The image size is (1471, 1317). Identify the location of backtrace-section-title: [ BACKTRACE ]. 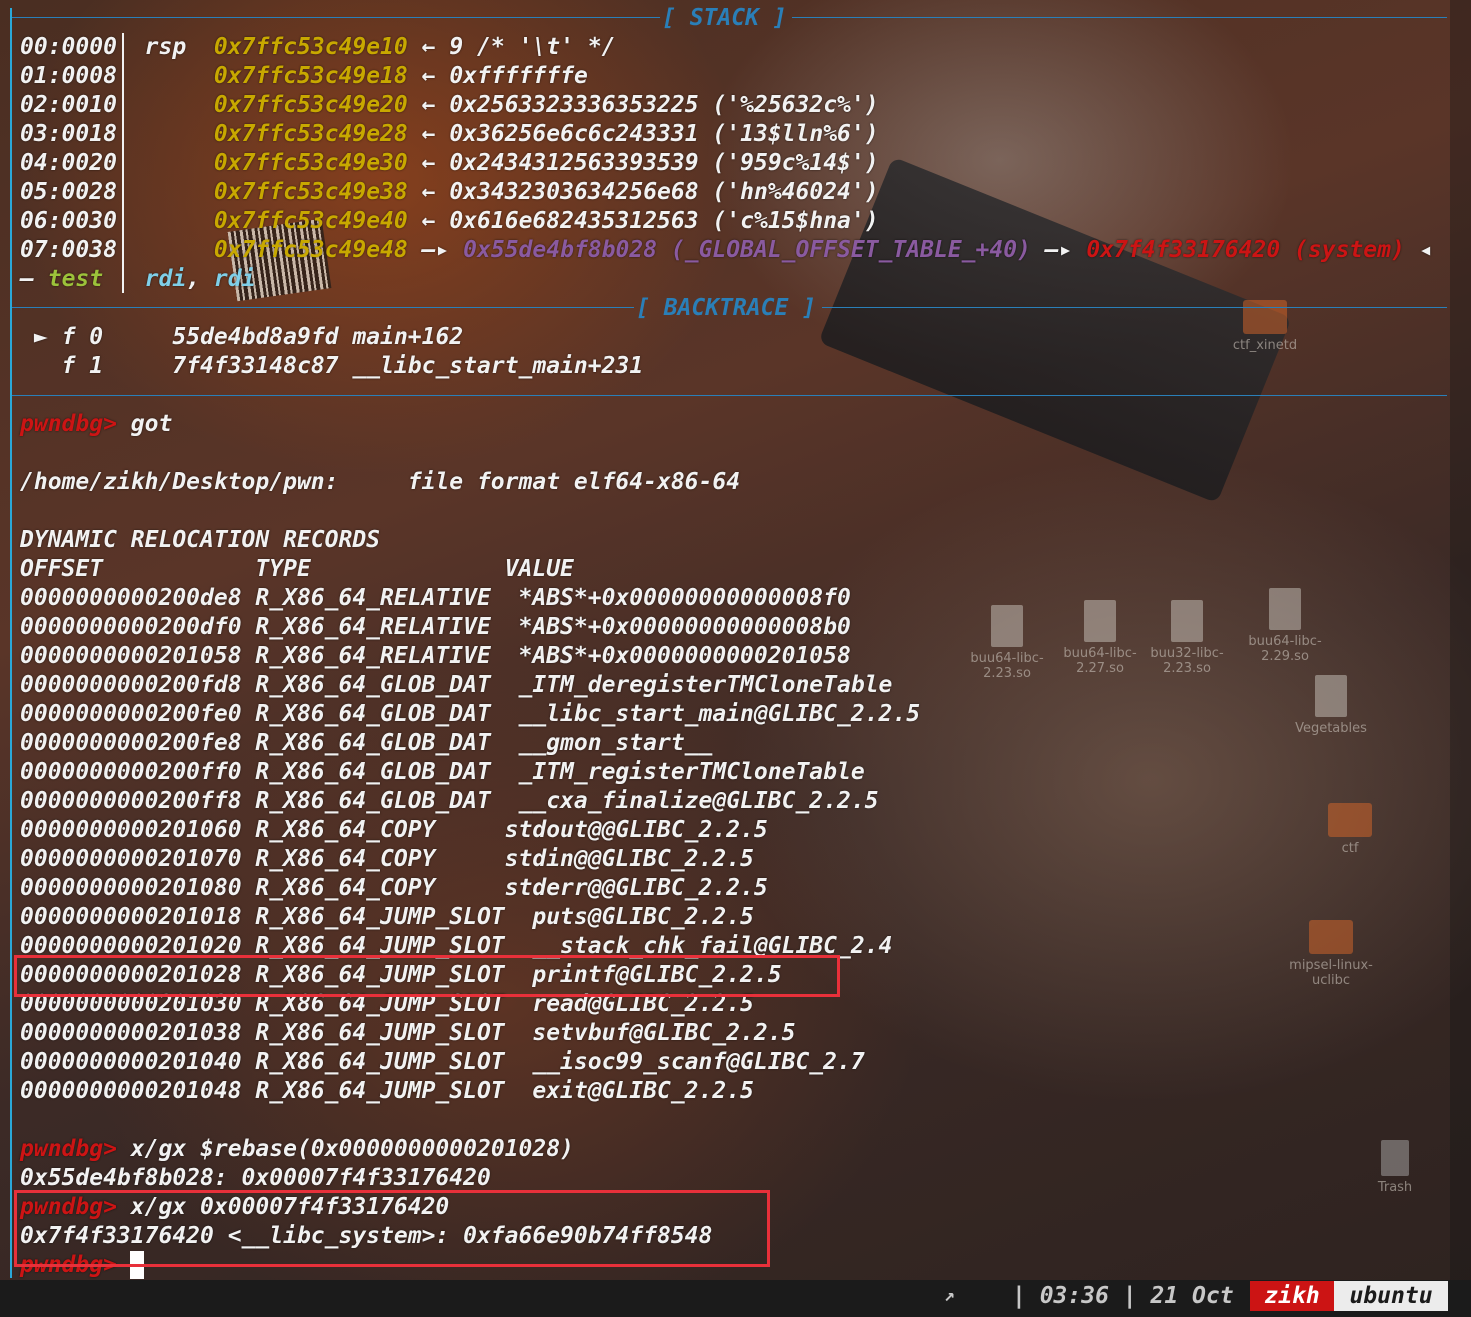
(726, 308).